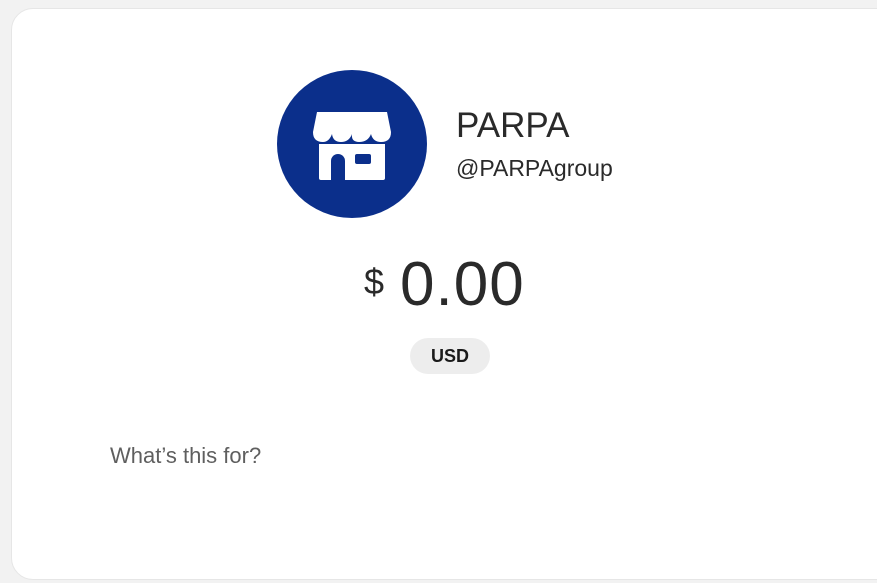 The width and height of the screenshot is (877, 583). What do you see at coordinates (410, 456) in the screenshot?
I see `note-input` at bounding box center [410, 456].